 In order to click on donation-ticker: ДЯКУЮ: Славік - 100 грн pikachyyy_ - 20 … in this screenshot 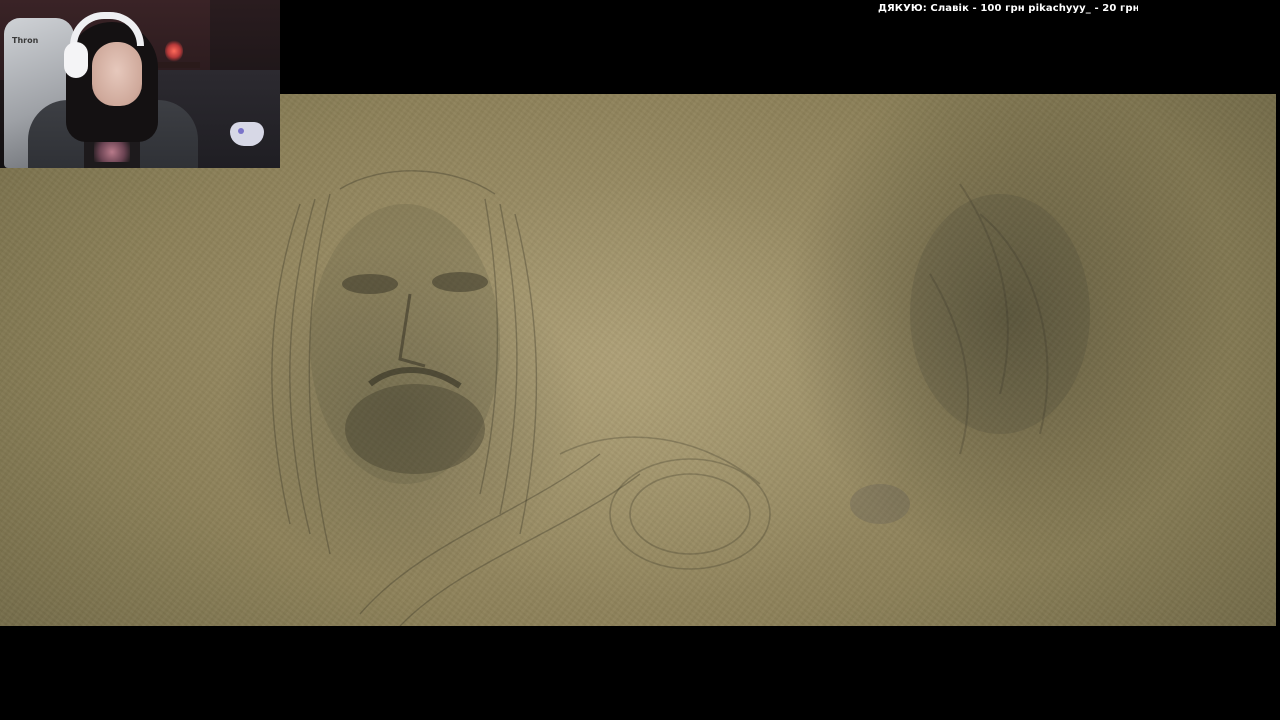, I will do `click(1008, 9)`.